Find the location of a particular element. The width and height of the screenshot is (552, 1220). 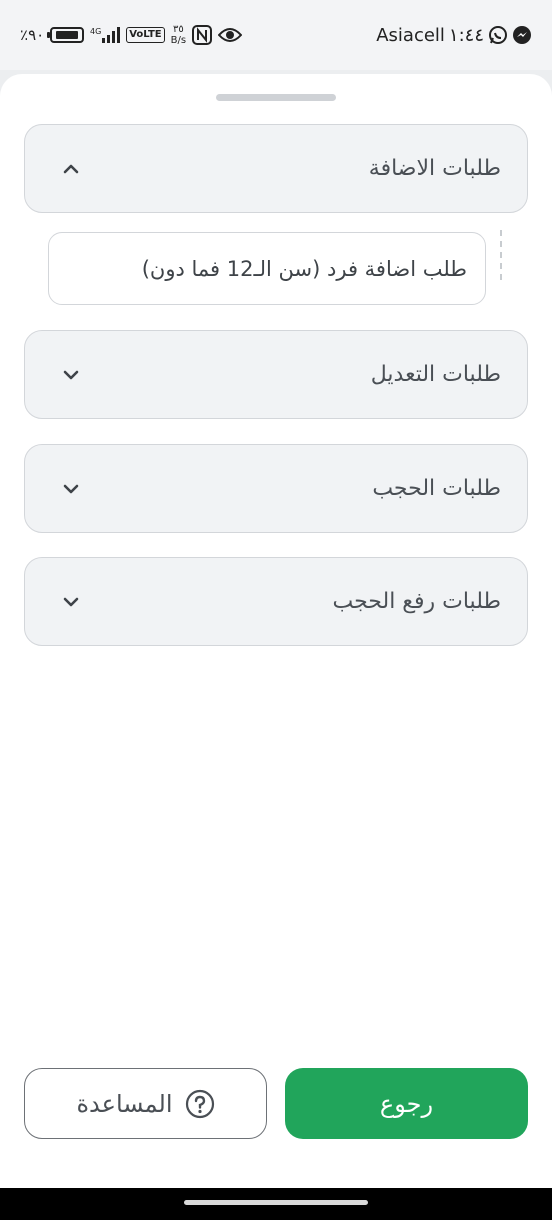

clock: ١:٤٤ is located at coordinates (466, 35).